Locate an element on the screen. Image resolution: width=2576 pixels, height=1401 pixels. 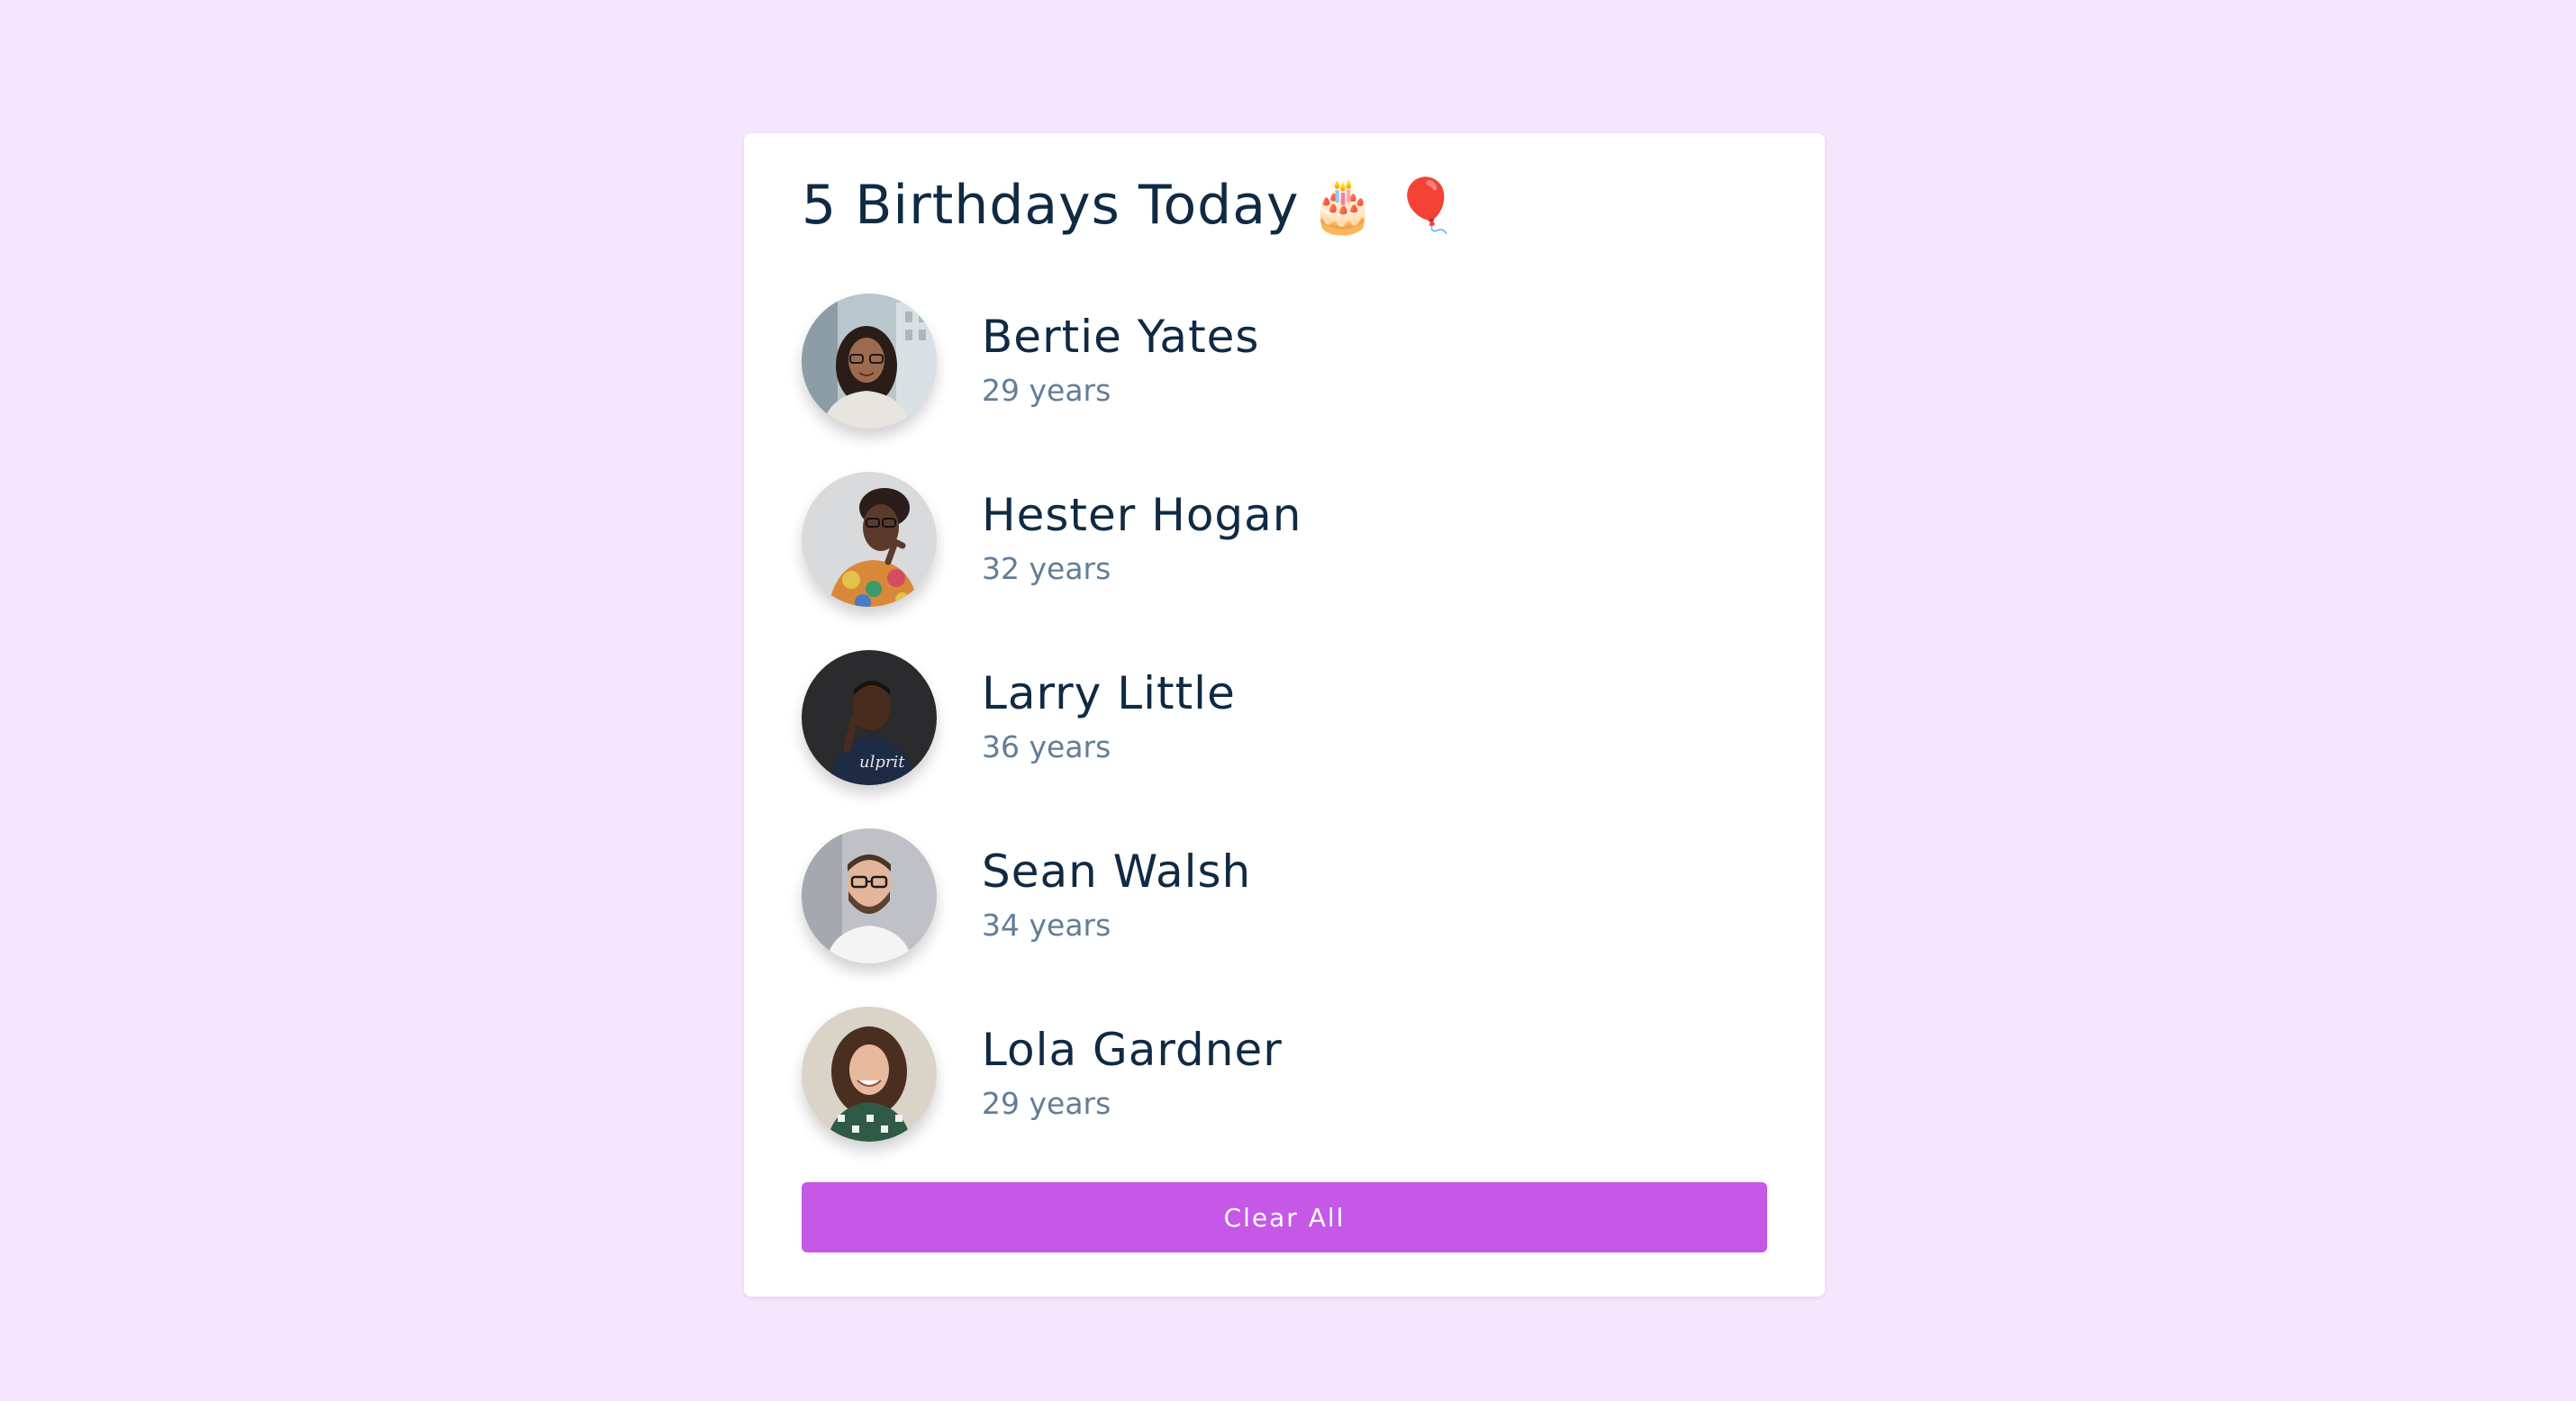
list-item: Lola Gardner 29 years is located at coordinates (1285, 1074).